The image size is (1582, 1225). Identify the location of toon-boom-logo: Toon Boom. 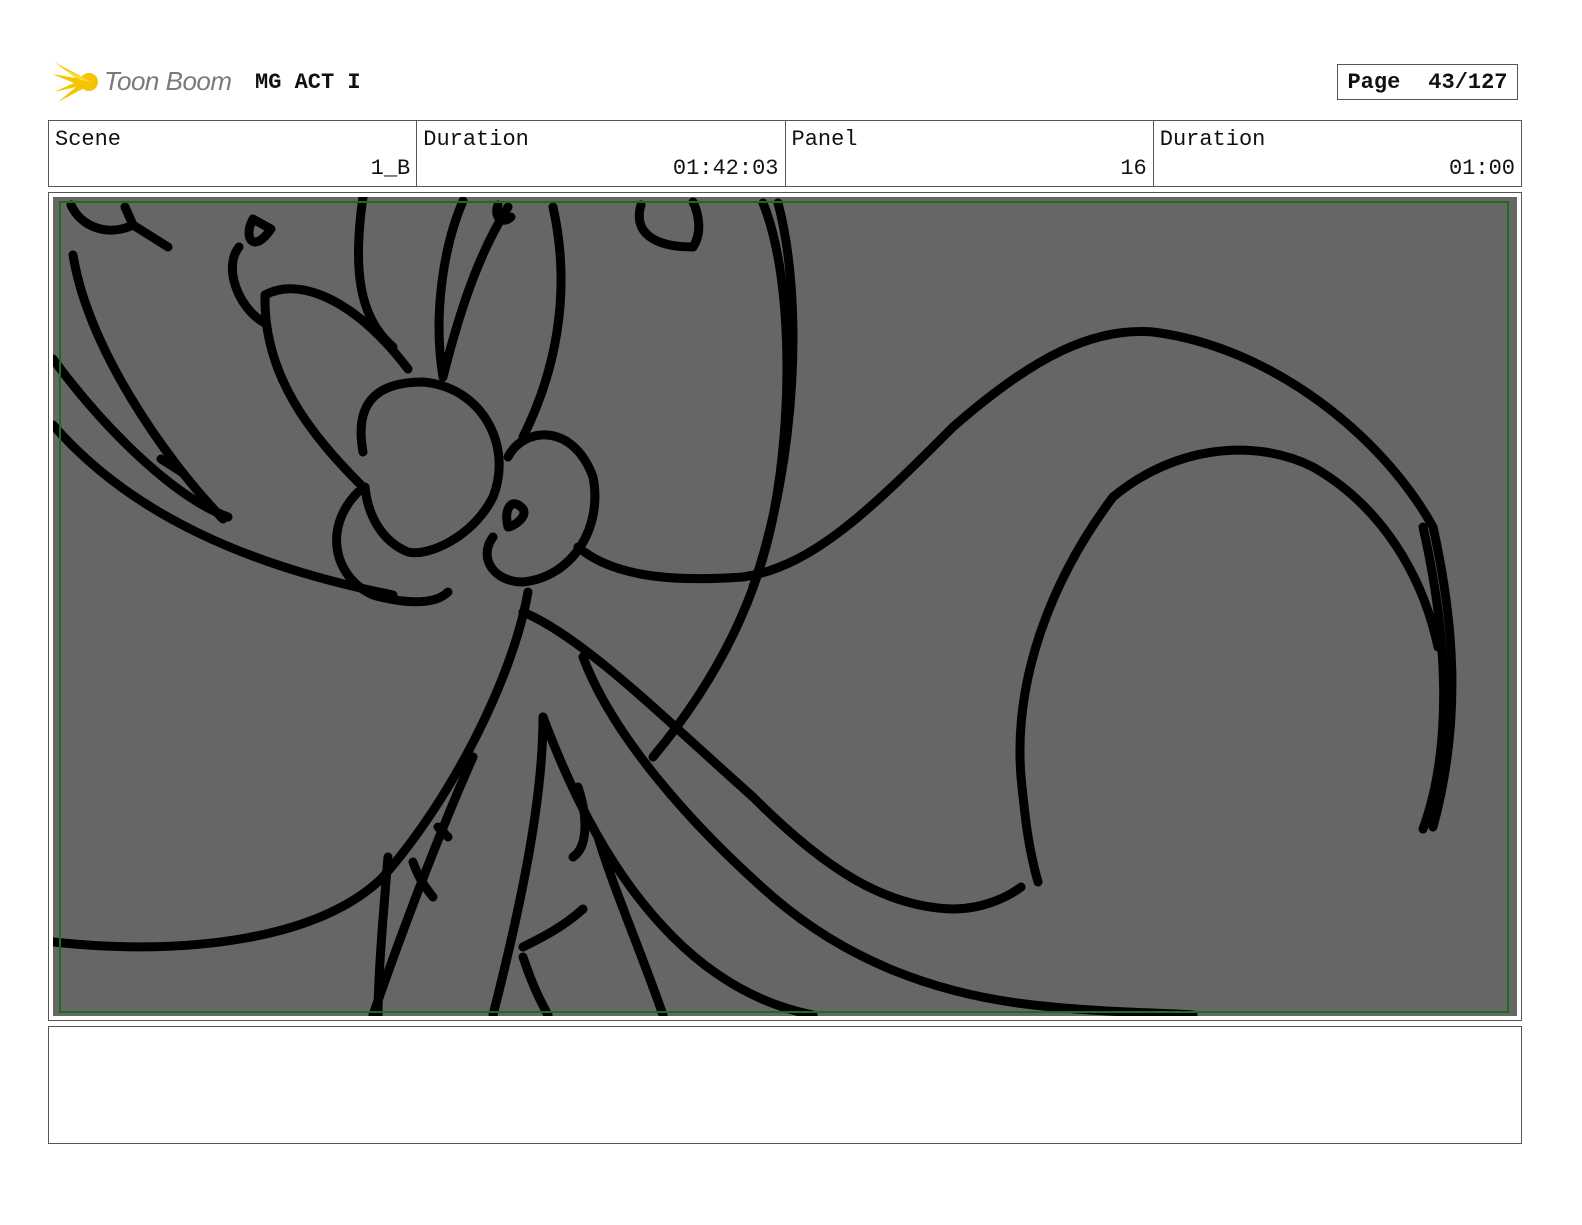
(147, 82).